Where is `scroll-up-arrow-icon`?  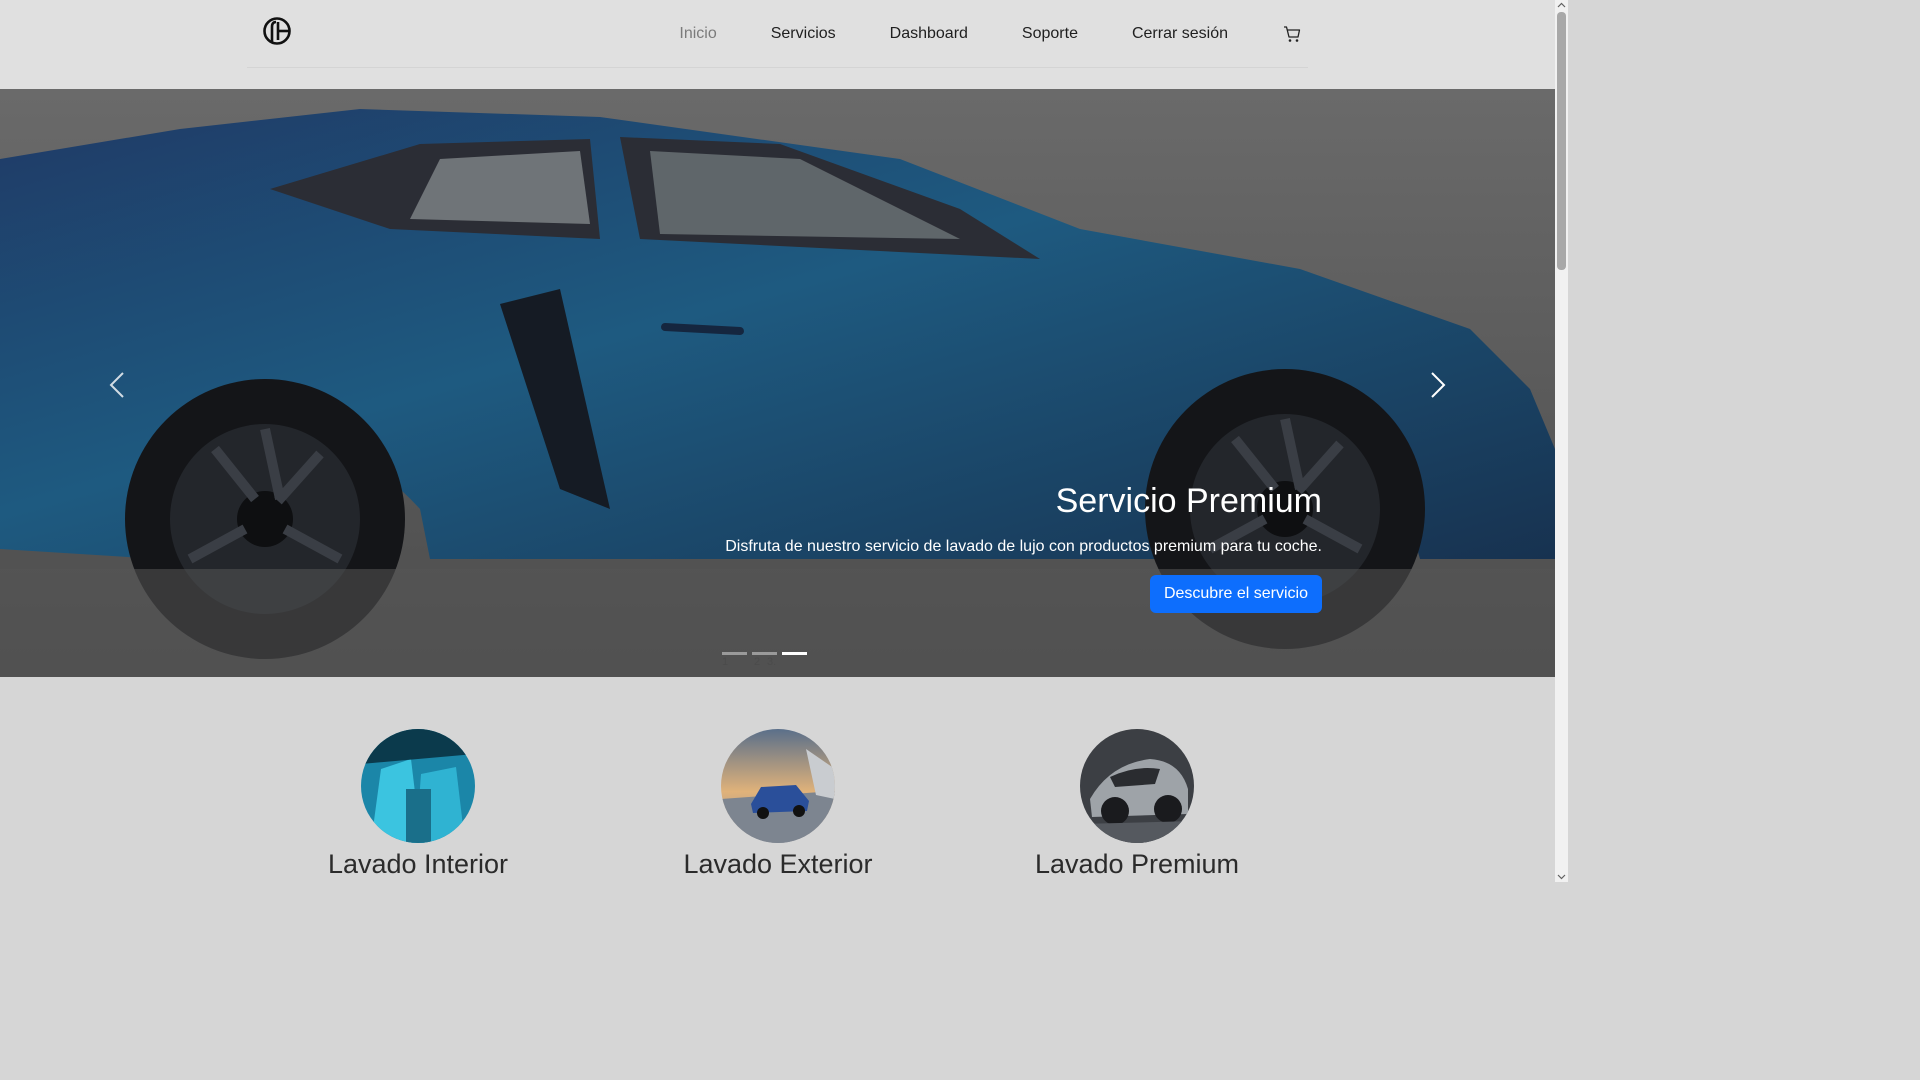 scroll-up-arrow-icon is located at coordinates (1561, 5).